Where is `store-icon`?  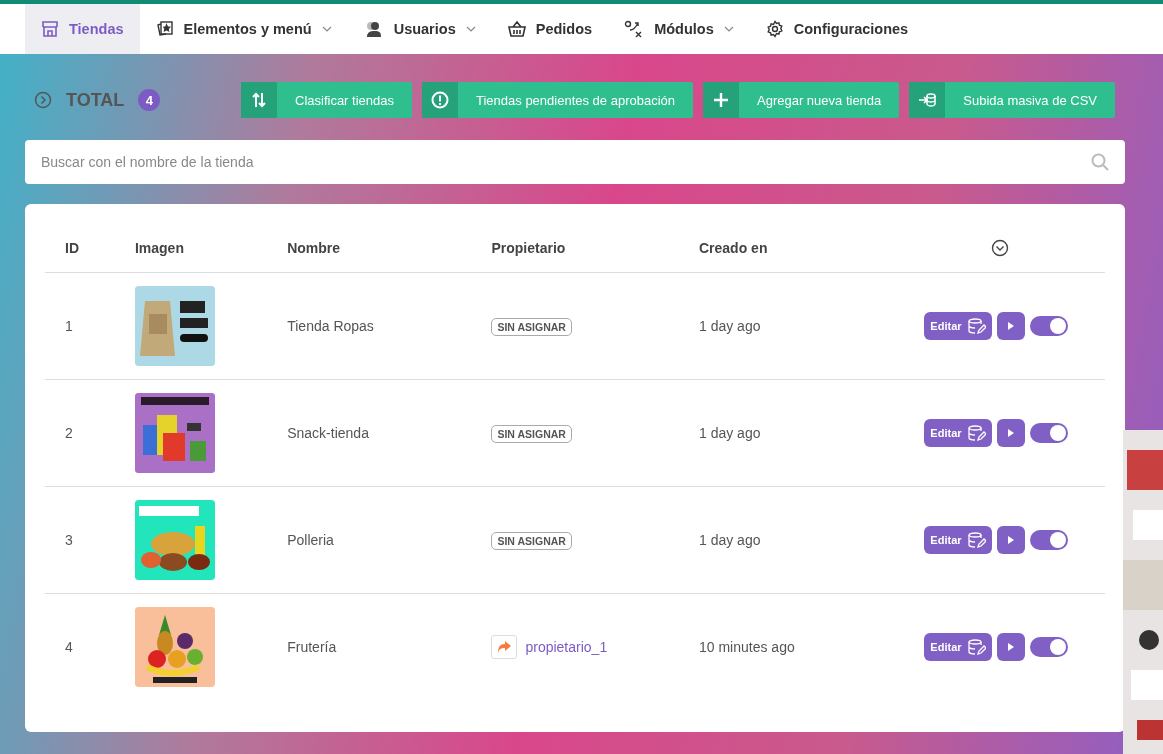 store-icon is located at coordinates (50, 29).